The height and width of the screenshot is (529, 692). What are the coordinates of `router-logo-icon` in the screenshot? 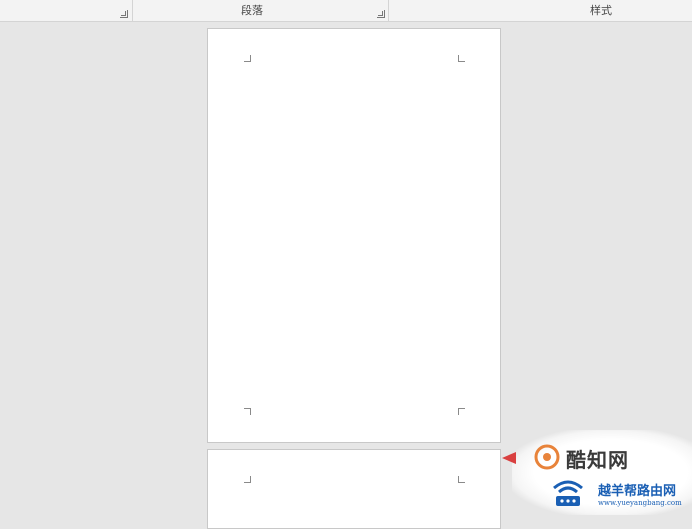 It's located at (568, 493).